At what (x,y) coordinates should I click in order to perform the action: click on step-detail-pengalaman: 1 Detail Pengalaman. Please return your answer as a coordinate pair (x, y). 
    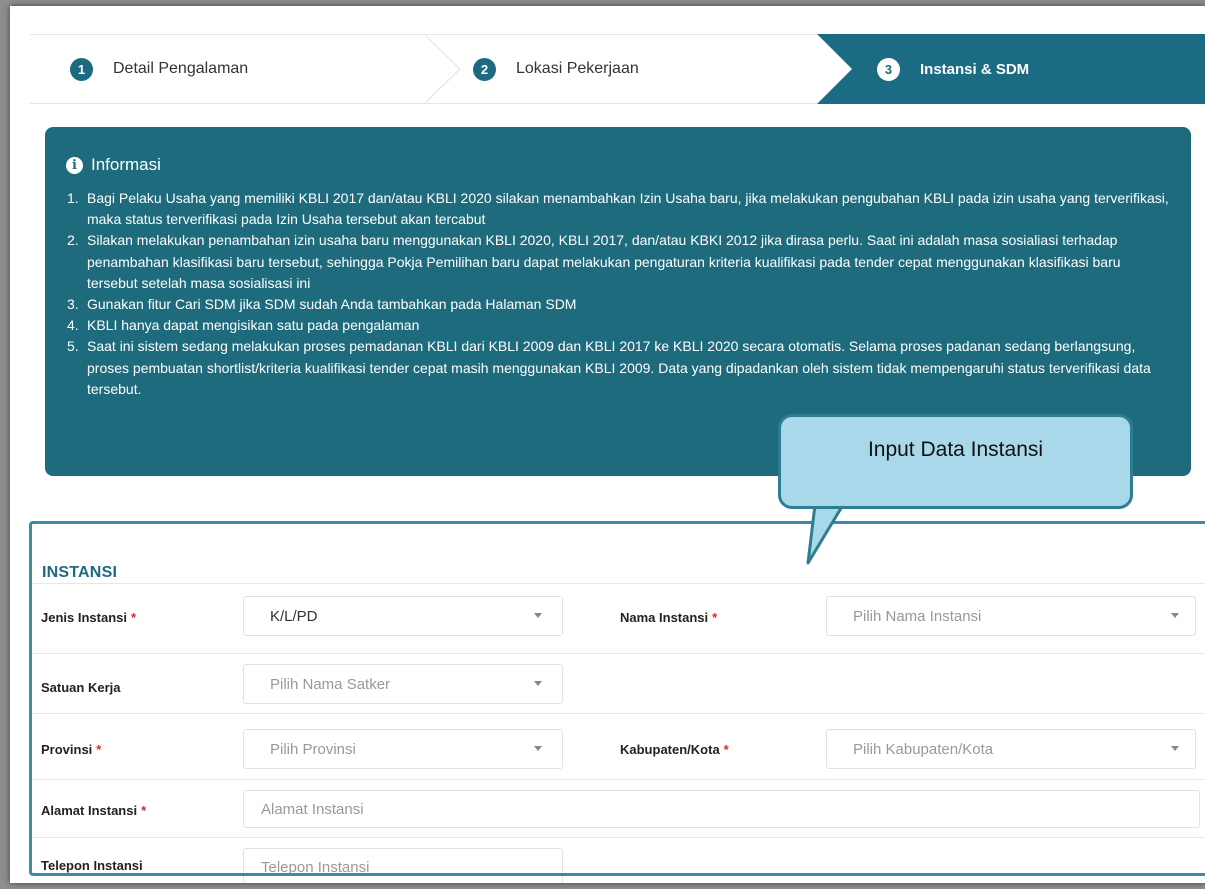
    Looking at the image, I should click on (159, 69).